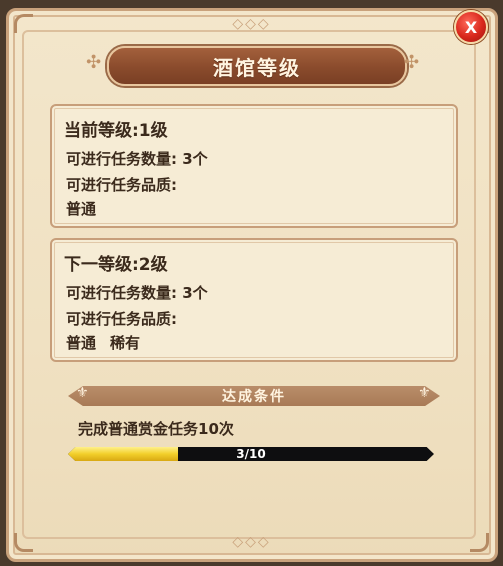 The width and height of the screenshot is (503, 566). Describe the element at coordinates (125, 343) in the screenshot. I see `quality-tag-rare: 稀有` at that location.